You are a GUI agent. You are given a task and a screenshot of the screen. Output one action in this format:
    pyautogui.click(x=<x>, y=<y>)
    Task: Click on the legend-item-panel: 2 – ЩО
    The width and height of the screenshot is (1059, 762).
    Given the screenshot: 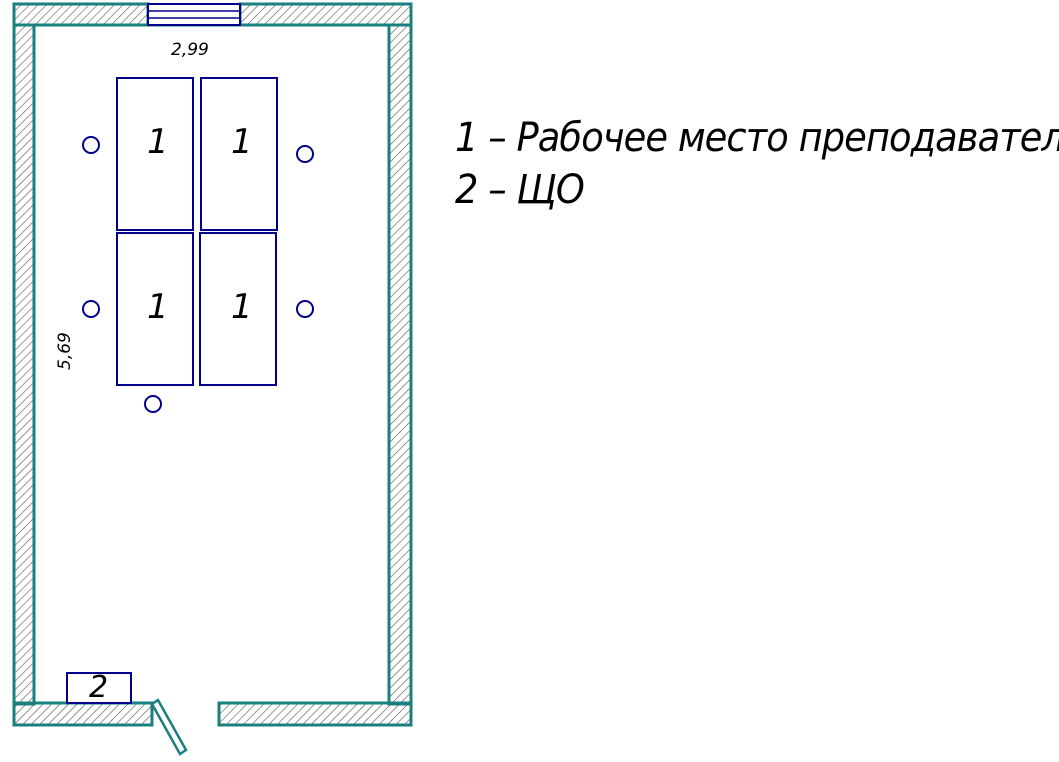 What is the action you would take?
    pyautogui.click(x=520, y=190)
    